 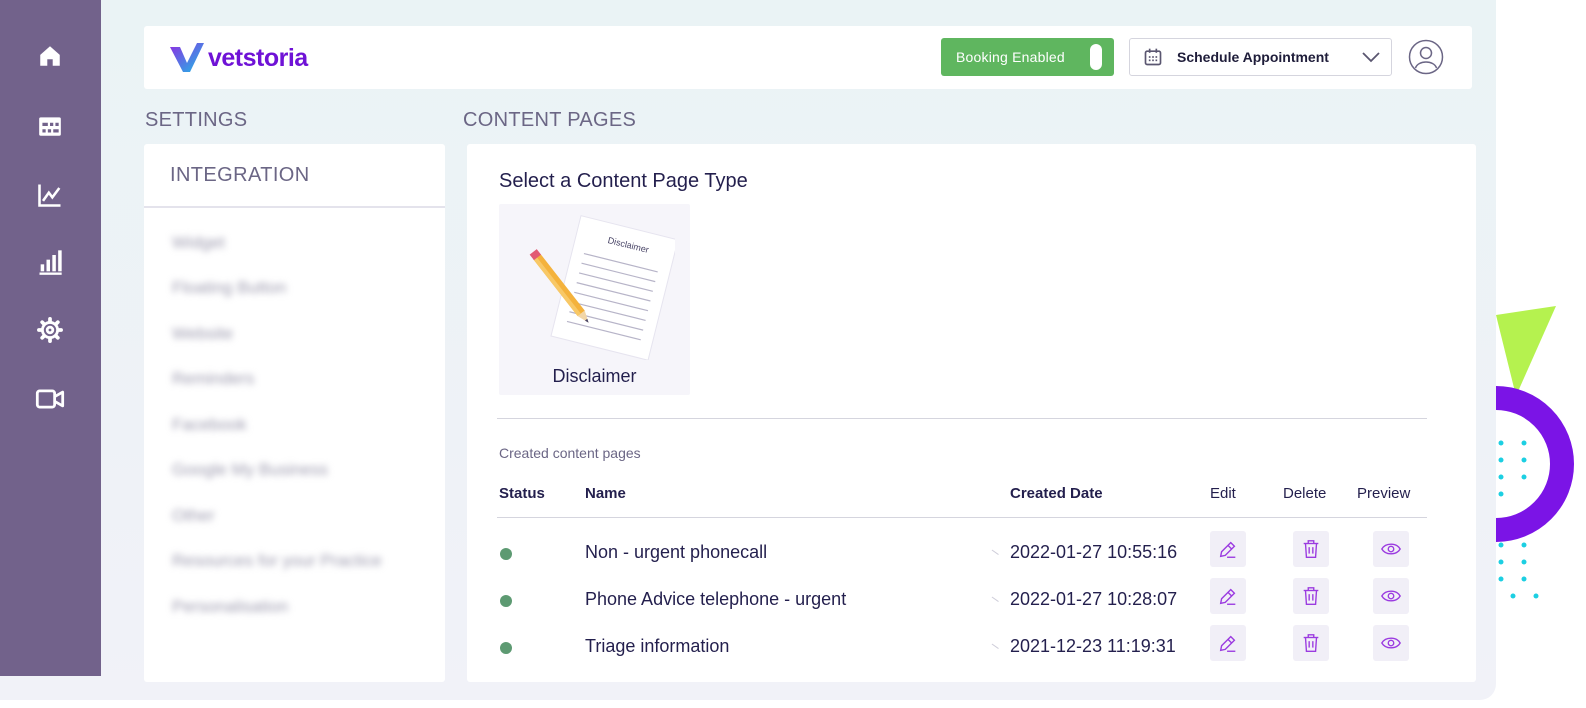 What do you see at coordinates (962, 648) in the screenshot?
I see `table-row: Triage information 2021-12-23 11:19:31` at bounding box center [962, 648].